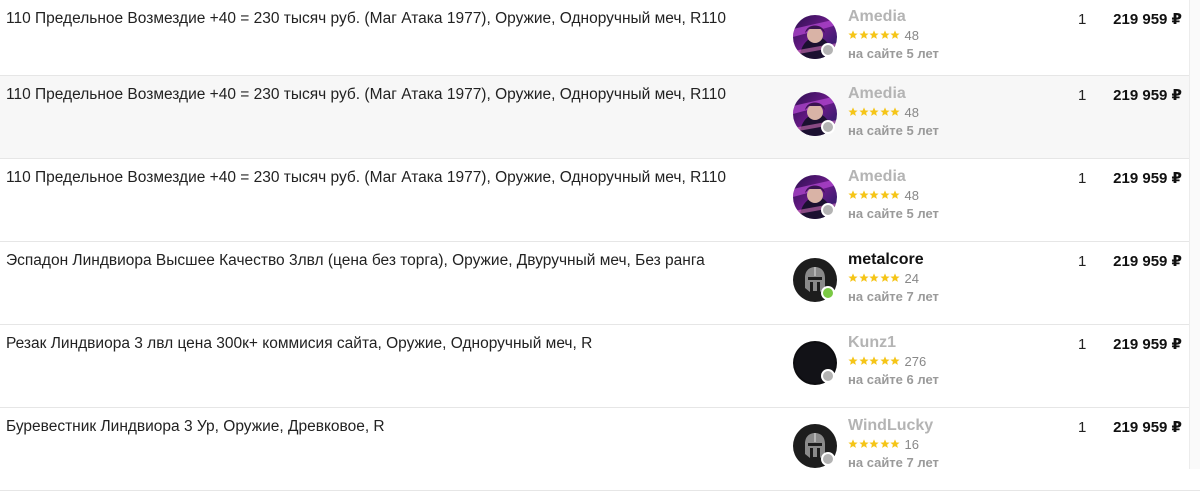 The height and width of the screenshot is (491, 1200). I want to click on member-since: на сайте 6 лет, so click(893, 379).